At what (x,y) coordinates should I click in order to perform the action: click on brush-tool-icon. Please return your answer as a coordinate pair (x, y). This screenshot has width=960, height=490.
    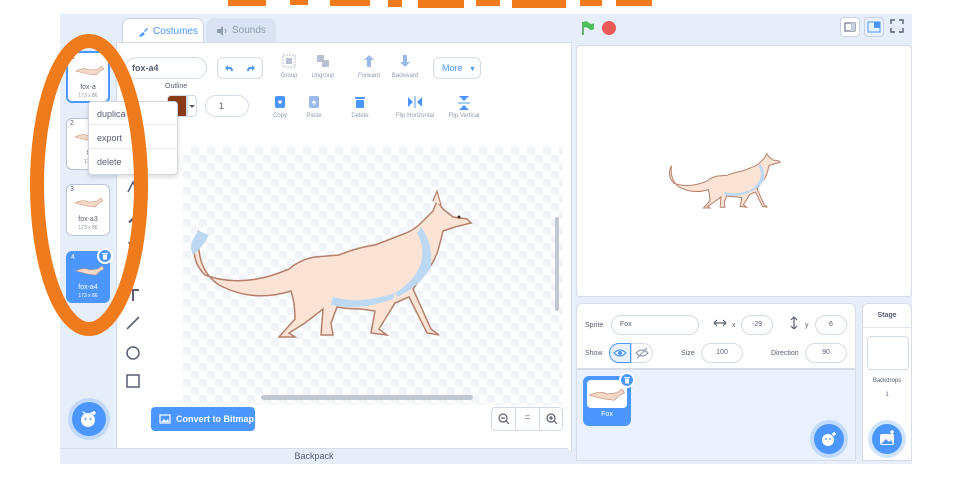
    Looking at the image, I should click on (133, 217).